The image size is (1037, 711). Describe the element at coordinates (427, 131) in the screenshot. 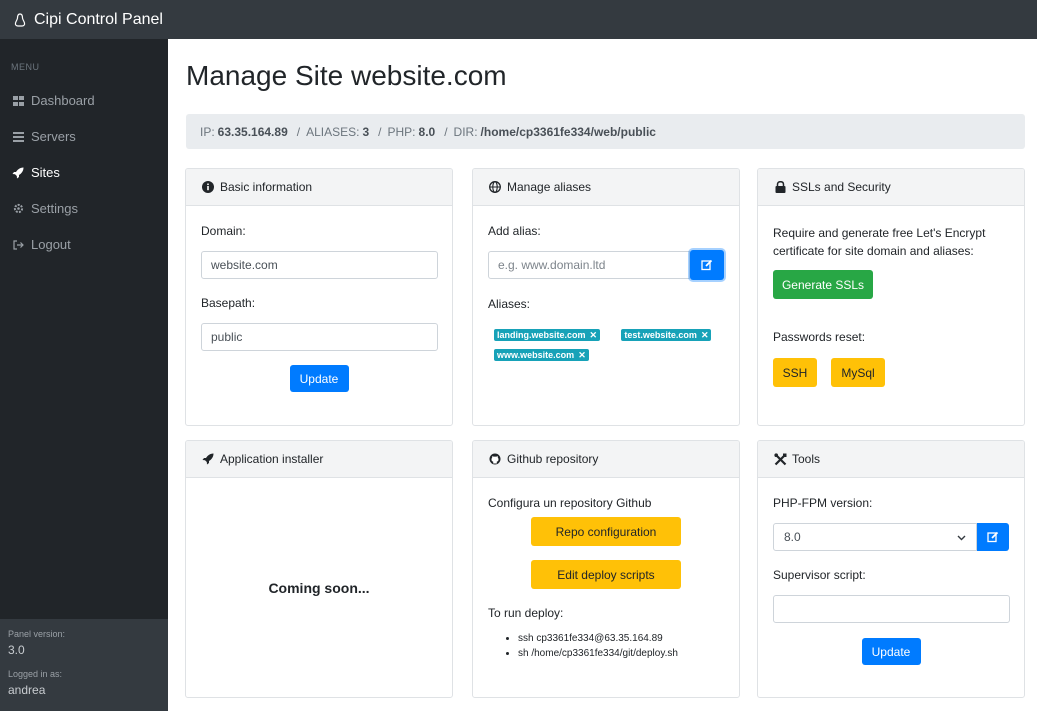

I see `php-value: 8.0` at that location.